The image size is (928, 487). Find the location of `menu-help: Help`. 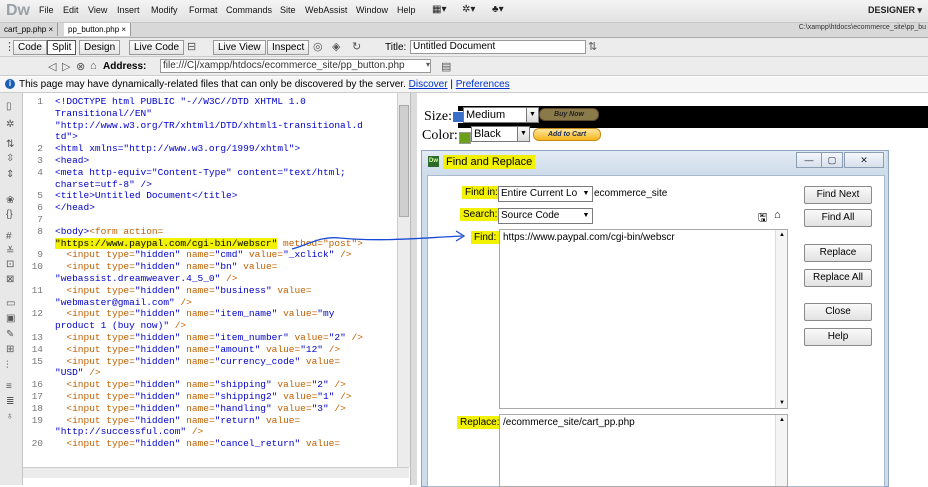

menu-help: Help is located at coordinates (406, 10).